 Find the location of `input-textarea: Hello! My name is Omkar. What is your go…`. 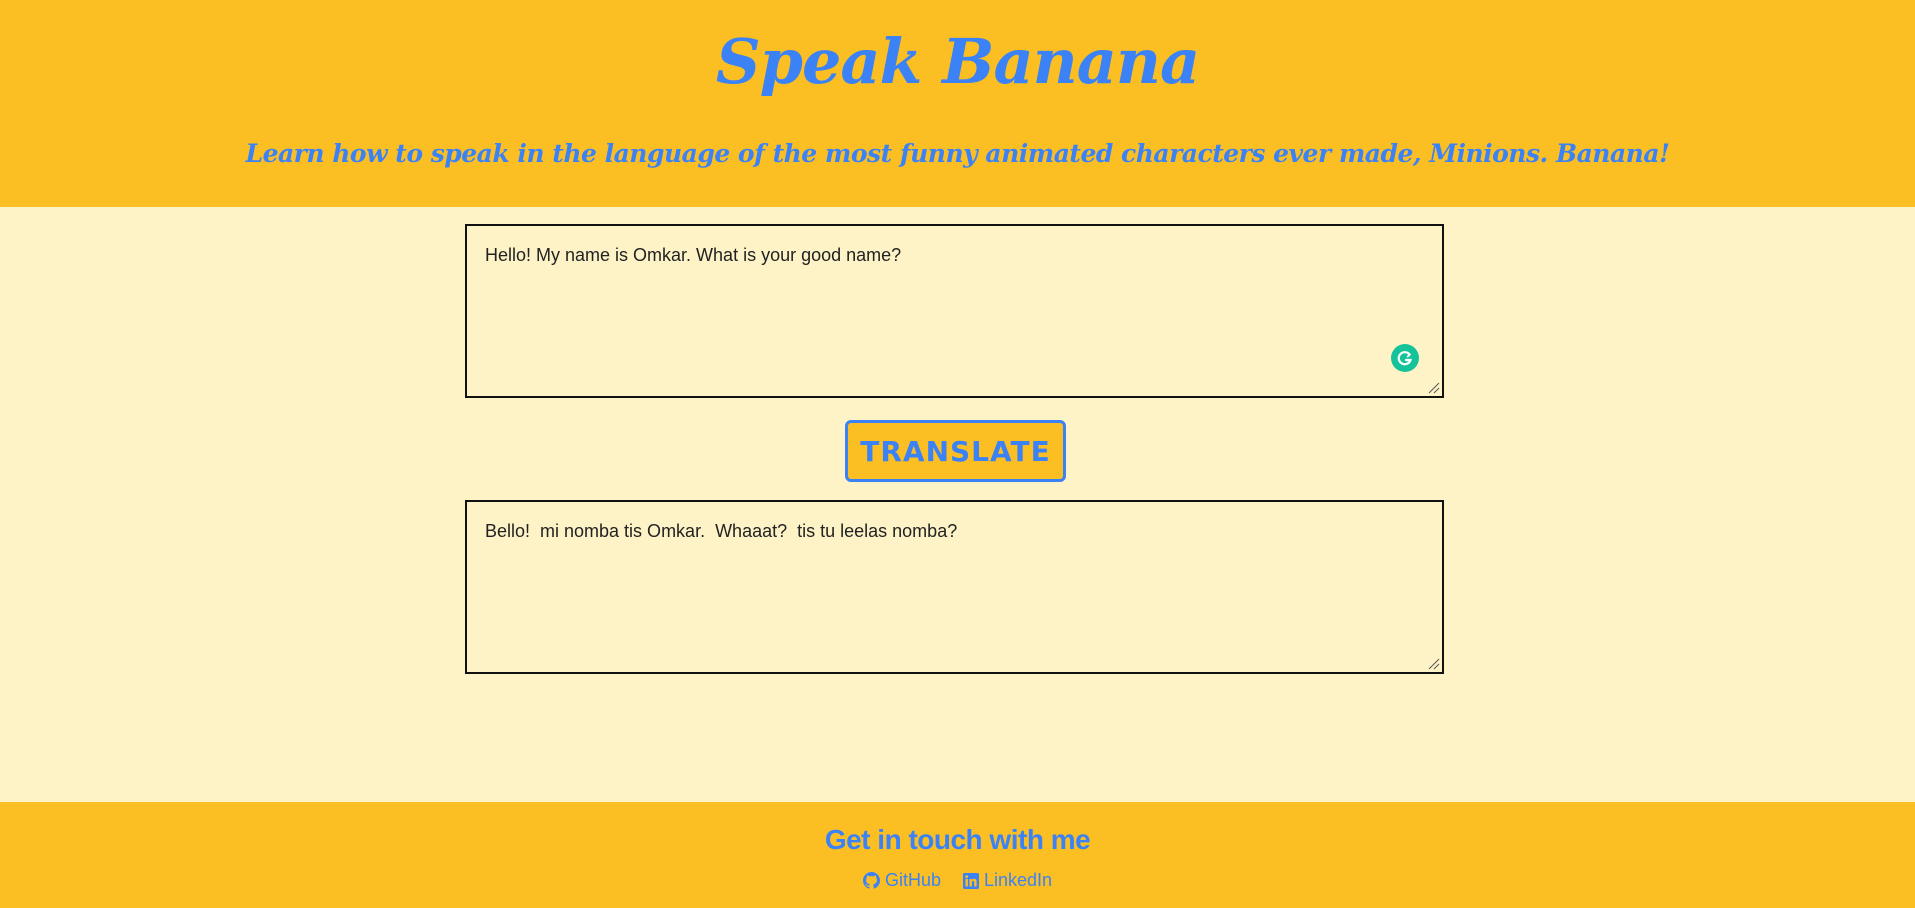

input-textarea: Hello! My name is Omkar. What is your go… is located at coordinates (954, 311).